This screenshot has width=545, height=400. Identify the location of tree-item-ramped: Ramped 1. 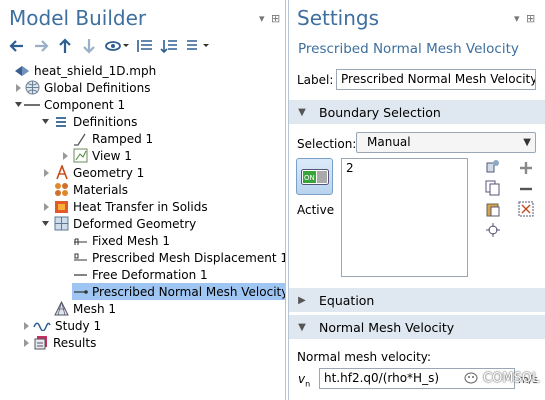
(112, 138).